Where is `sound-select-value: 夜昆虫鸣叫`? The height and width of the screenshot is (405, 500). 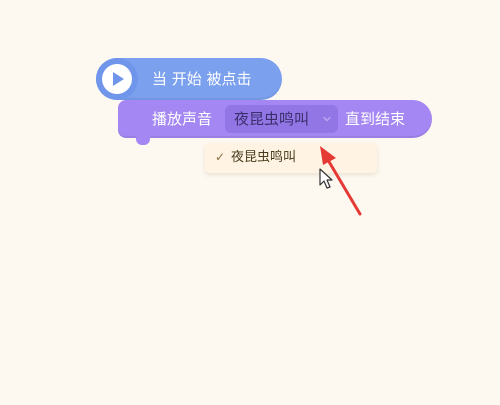 sound-select-value: 夜昆虫鸣叫 is located at coordinates (272, 119).